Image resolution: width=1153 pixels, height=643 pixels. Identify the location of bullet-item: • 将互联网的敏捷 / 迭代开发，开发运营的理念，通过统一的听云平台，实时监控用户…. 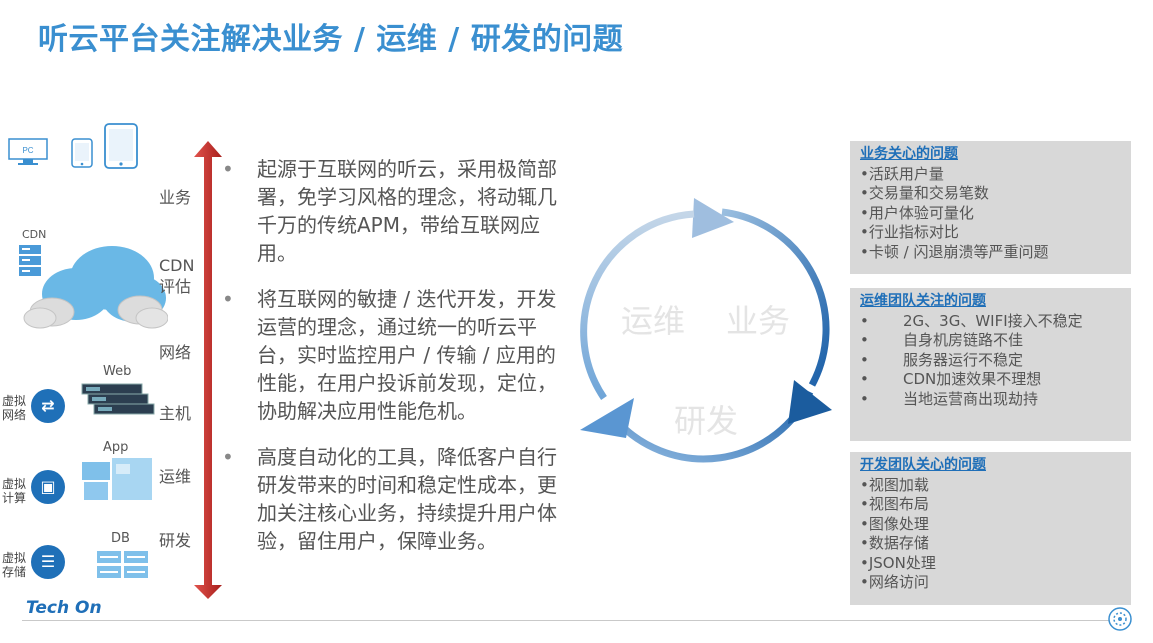
(394, 355).